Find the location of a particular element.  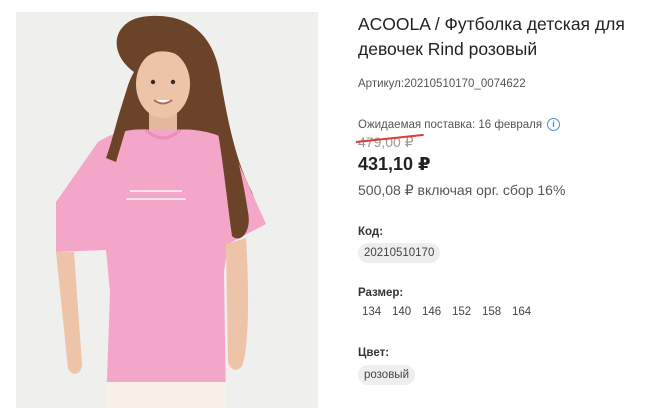

code-chip: 20210510170 is located at coordinates (399, 253).